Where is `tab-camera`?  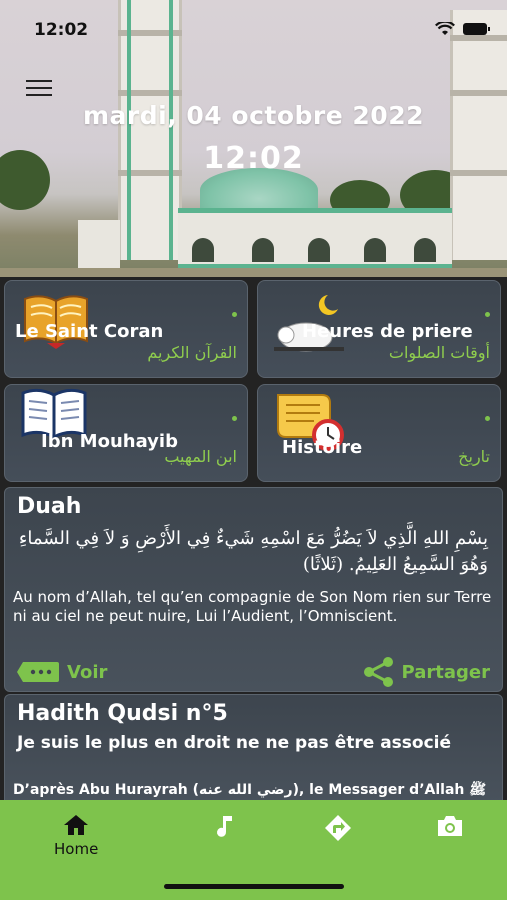
tab-camera is located at coordinates (450, 826).